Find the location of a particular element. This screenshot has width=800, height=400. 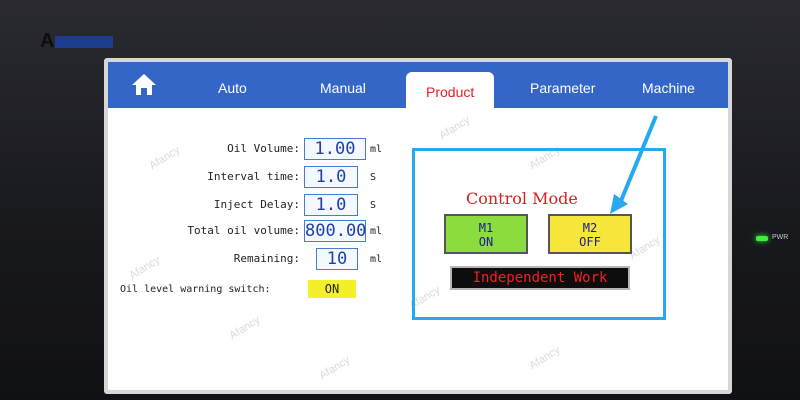

tab-bar: Auto Manual Product Parameter Machine is located at coordinates (418, 85).